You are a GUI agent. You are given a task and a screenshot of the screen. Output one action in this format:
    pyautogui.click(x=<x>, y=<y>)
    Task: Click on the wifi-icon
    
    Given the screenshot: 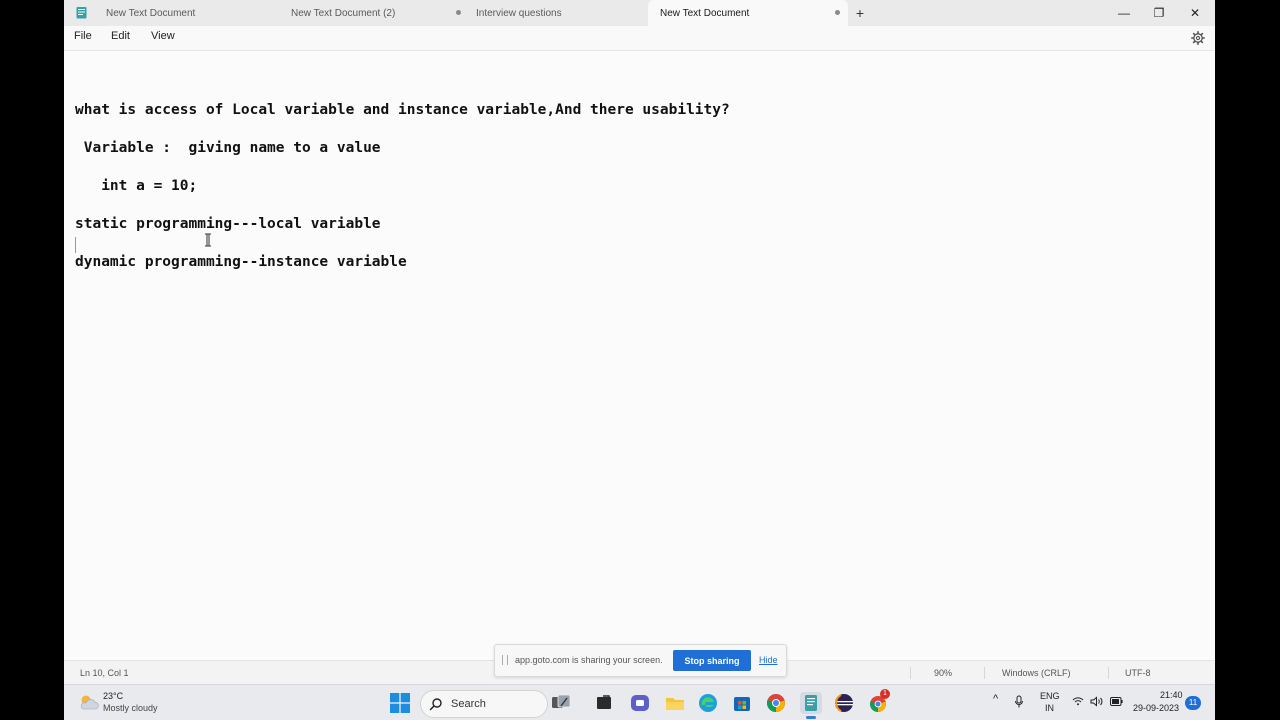 What is the action you would take?
    pyautogui.click(x=1078, y=701)
    